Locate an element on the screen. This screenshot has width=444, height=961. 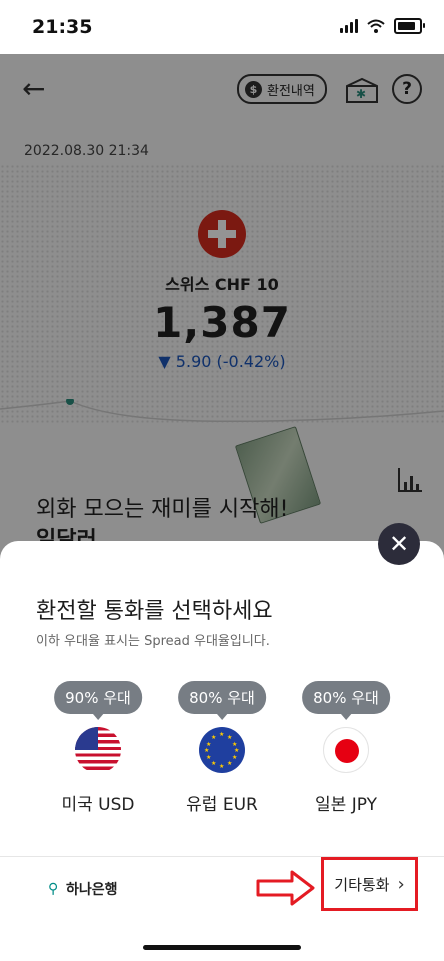
sheet-subtitle: 이하 우대율 표시는 Spread 우대율입니다. is located at coordinates (153, 641).